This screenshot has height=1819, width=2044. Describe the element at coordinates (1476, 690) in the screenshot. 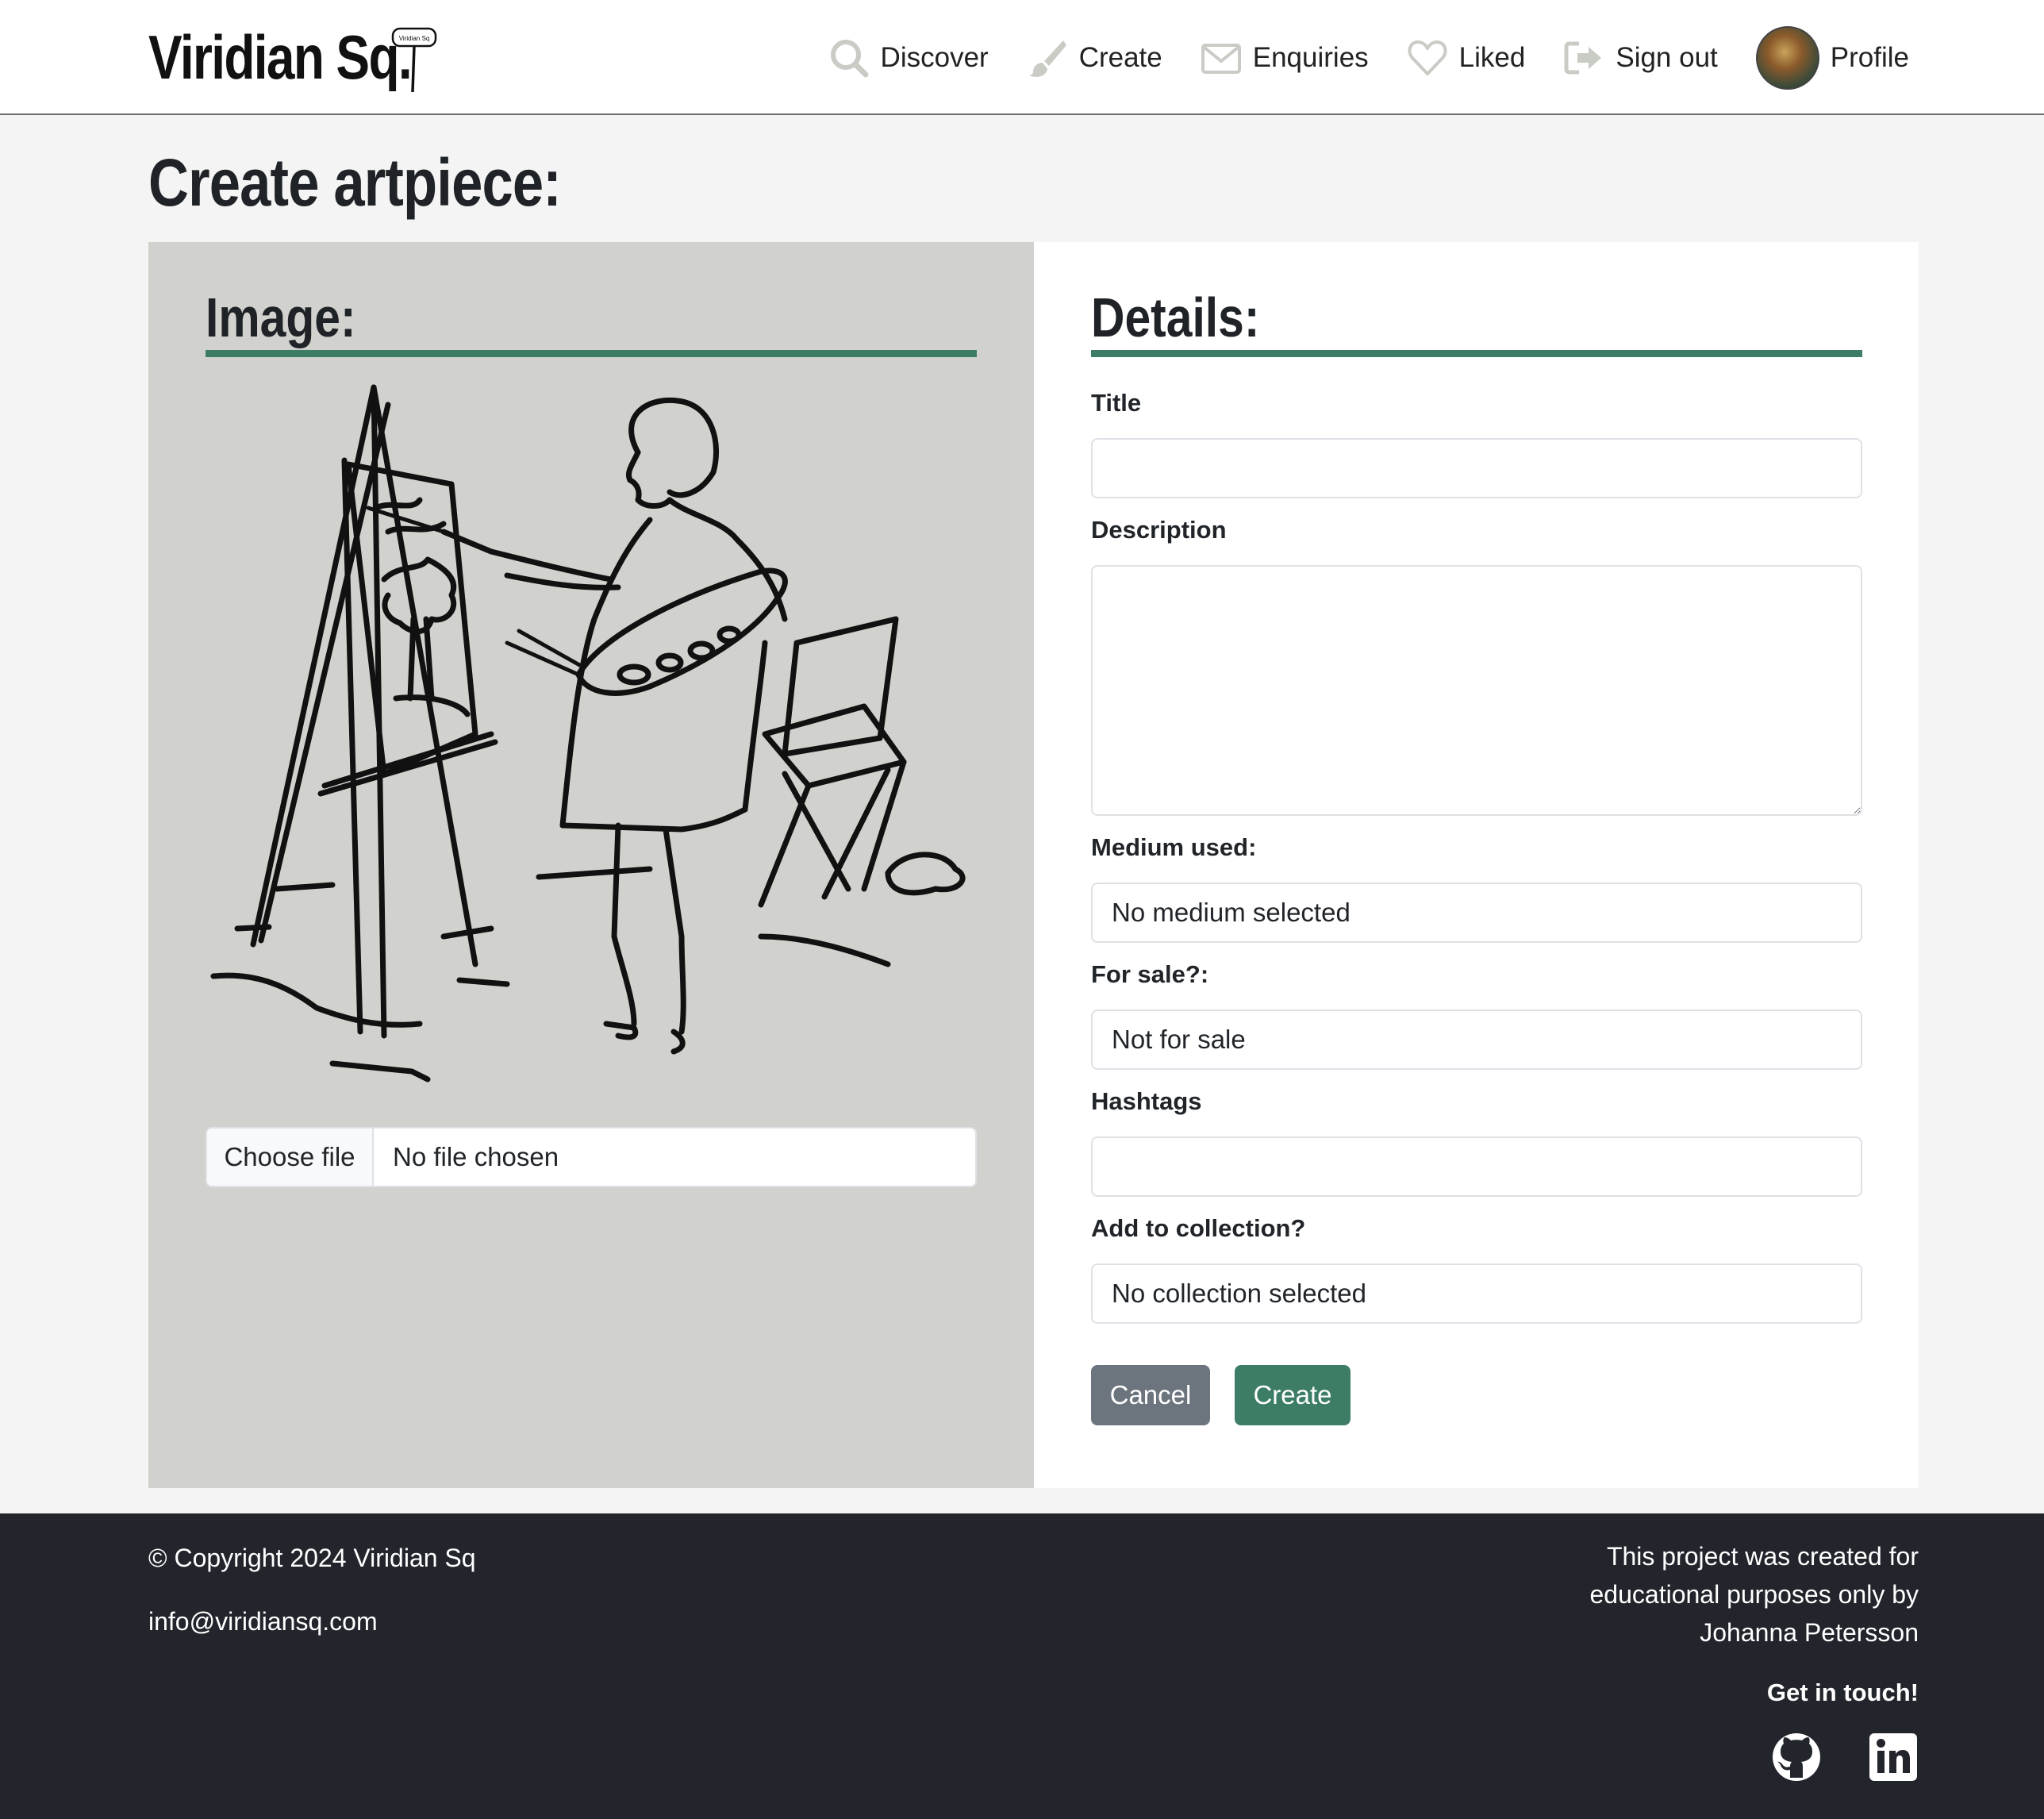

I see `description-textarea` at that location.